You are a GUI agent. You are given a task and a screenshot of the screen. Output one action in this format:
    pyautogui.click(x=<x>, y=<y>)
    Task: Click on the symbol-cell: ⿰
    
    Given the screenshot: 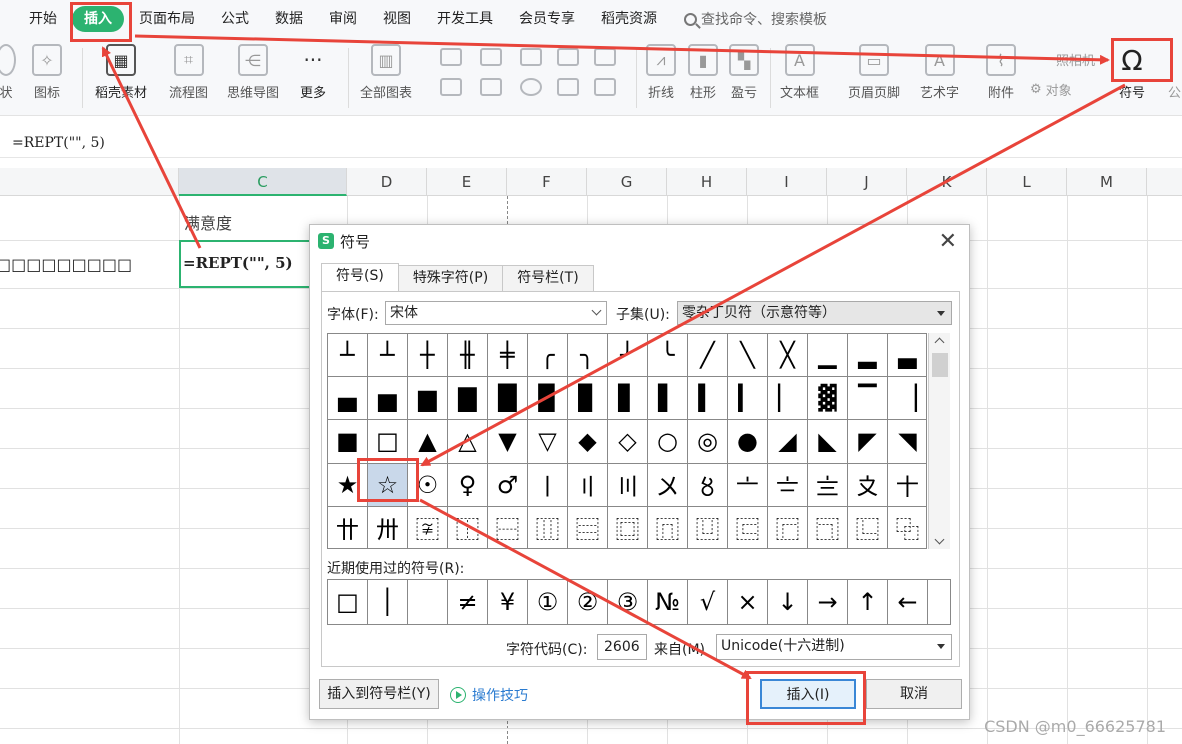 What is the action you would take?
    pyautogui.click(x=468, y=527)
    